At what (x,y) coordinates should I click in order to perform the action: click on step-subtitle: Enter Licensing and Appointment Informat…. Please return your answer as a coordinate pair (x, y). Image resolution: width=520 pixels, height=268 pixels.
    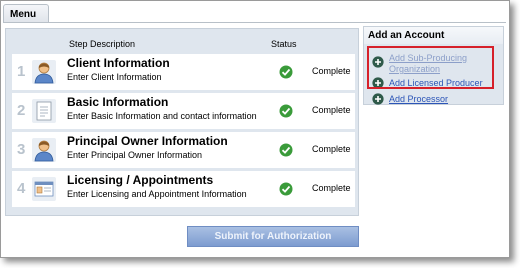
    Looking at the image, I should click on (157, 194).